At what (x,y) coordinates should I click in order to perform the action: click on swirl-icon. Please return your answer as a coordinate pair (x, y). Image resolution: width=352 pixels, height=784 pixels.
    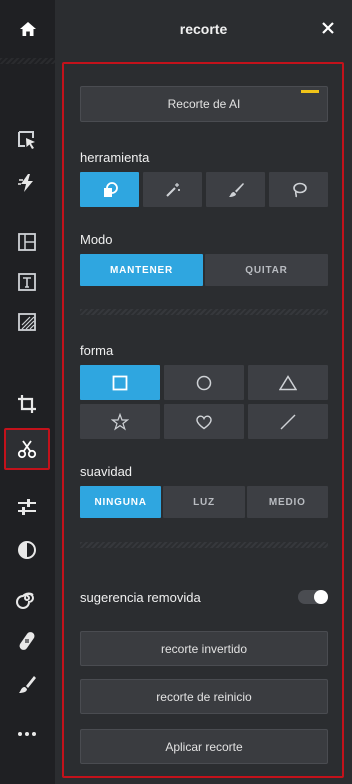
    Looking at the image, I should click on (25, 600).